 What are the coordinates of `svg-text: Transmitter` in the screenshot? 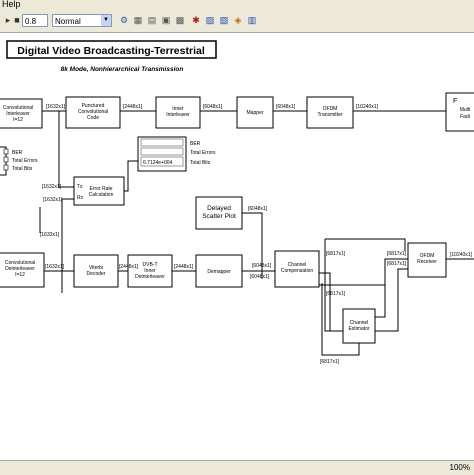 It's located at (329, 115).